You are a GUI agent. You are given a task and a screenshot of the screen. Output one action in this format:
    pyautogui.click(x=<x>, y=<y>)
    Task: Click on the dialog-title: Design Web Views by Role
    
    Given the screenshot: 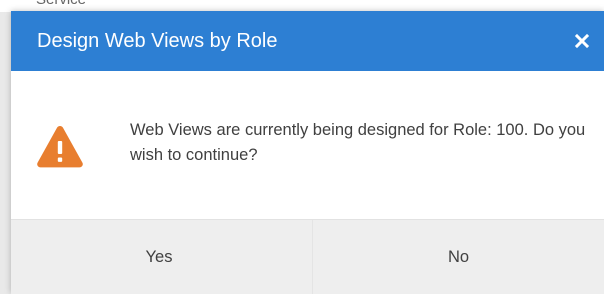 What is the action you would take?
    pyautogui.click(x=157, y=41)
    